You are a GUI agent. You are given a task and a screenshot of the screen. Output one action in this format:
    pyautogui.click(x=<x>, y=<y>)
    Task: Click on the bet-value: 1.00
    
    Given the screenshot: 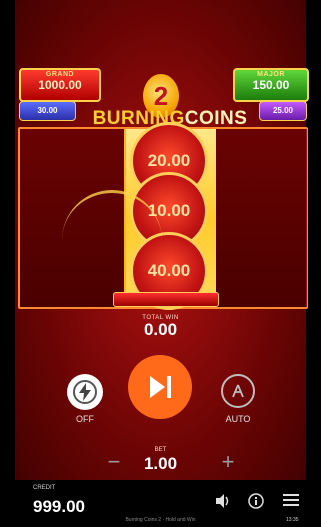 What is the action you would take?
    pyautogui.click(x=160, y=463)
    